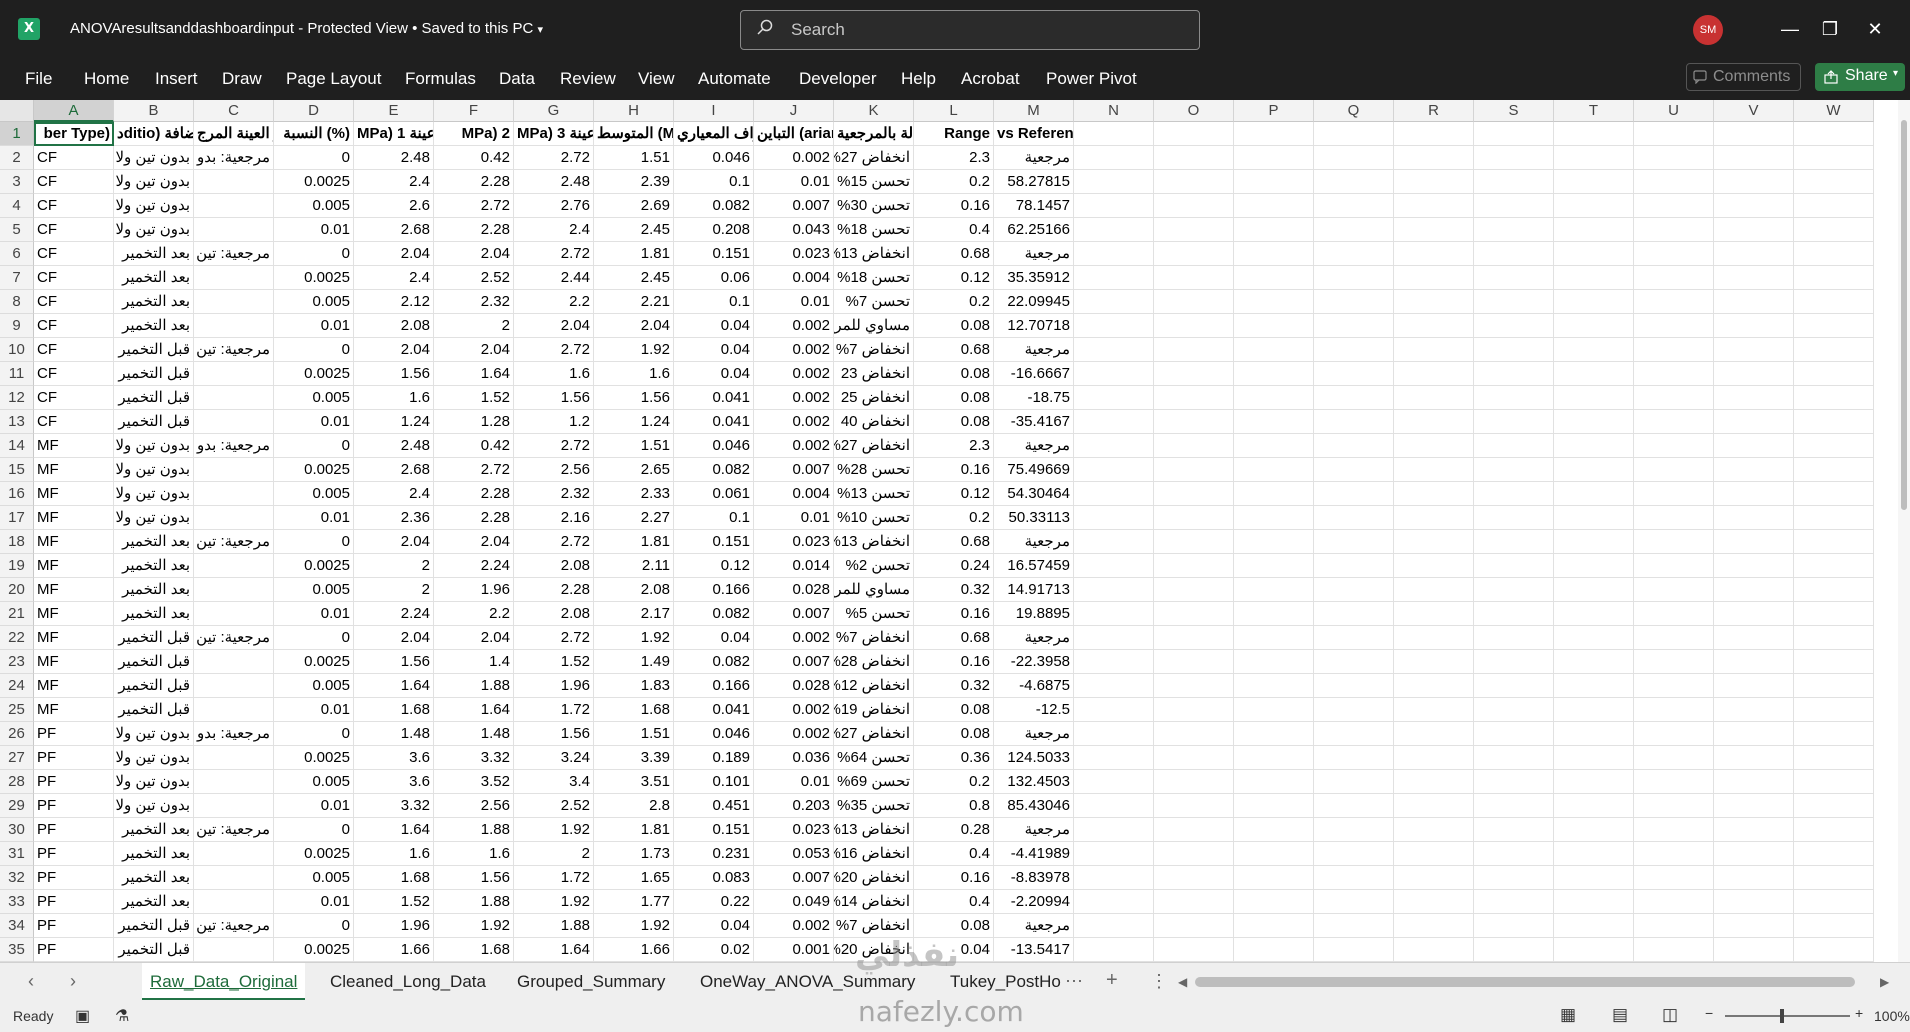 Image resolution: width=1910 pixels, height=1032 pixels. I want to click on table-cell: MF, so click(74, 662).